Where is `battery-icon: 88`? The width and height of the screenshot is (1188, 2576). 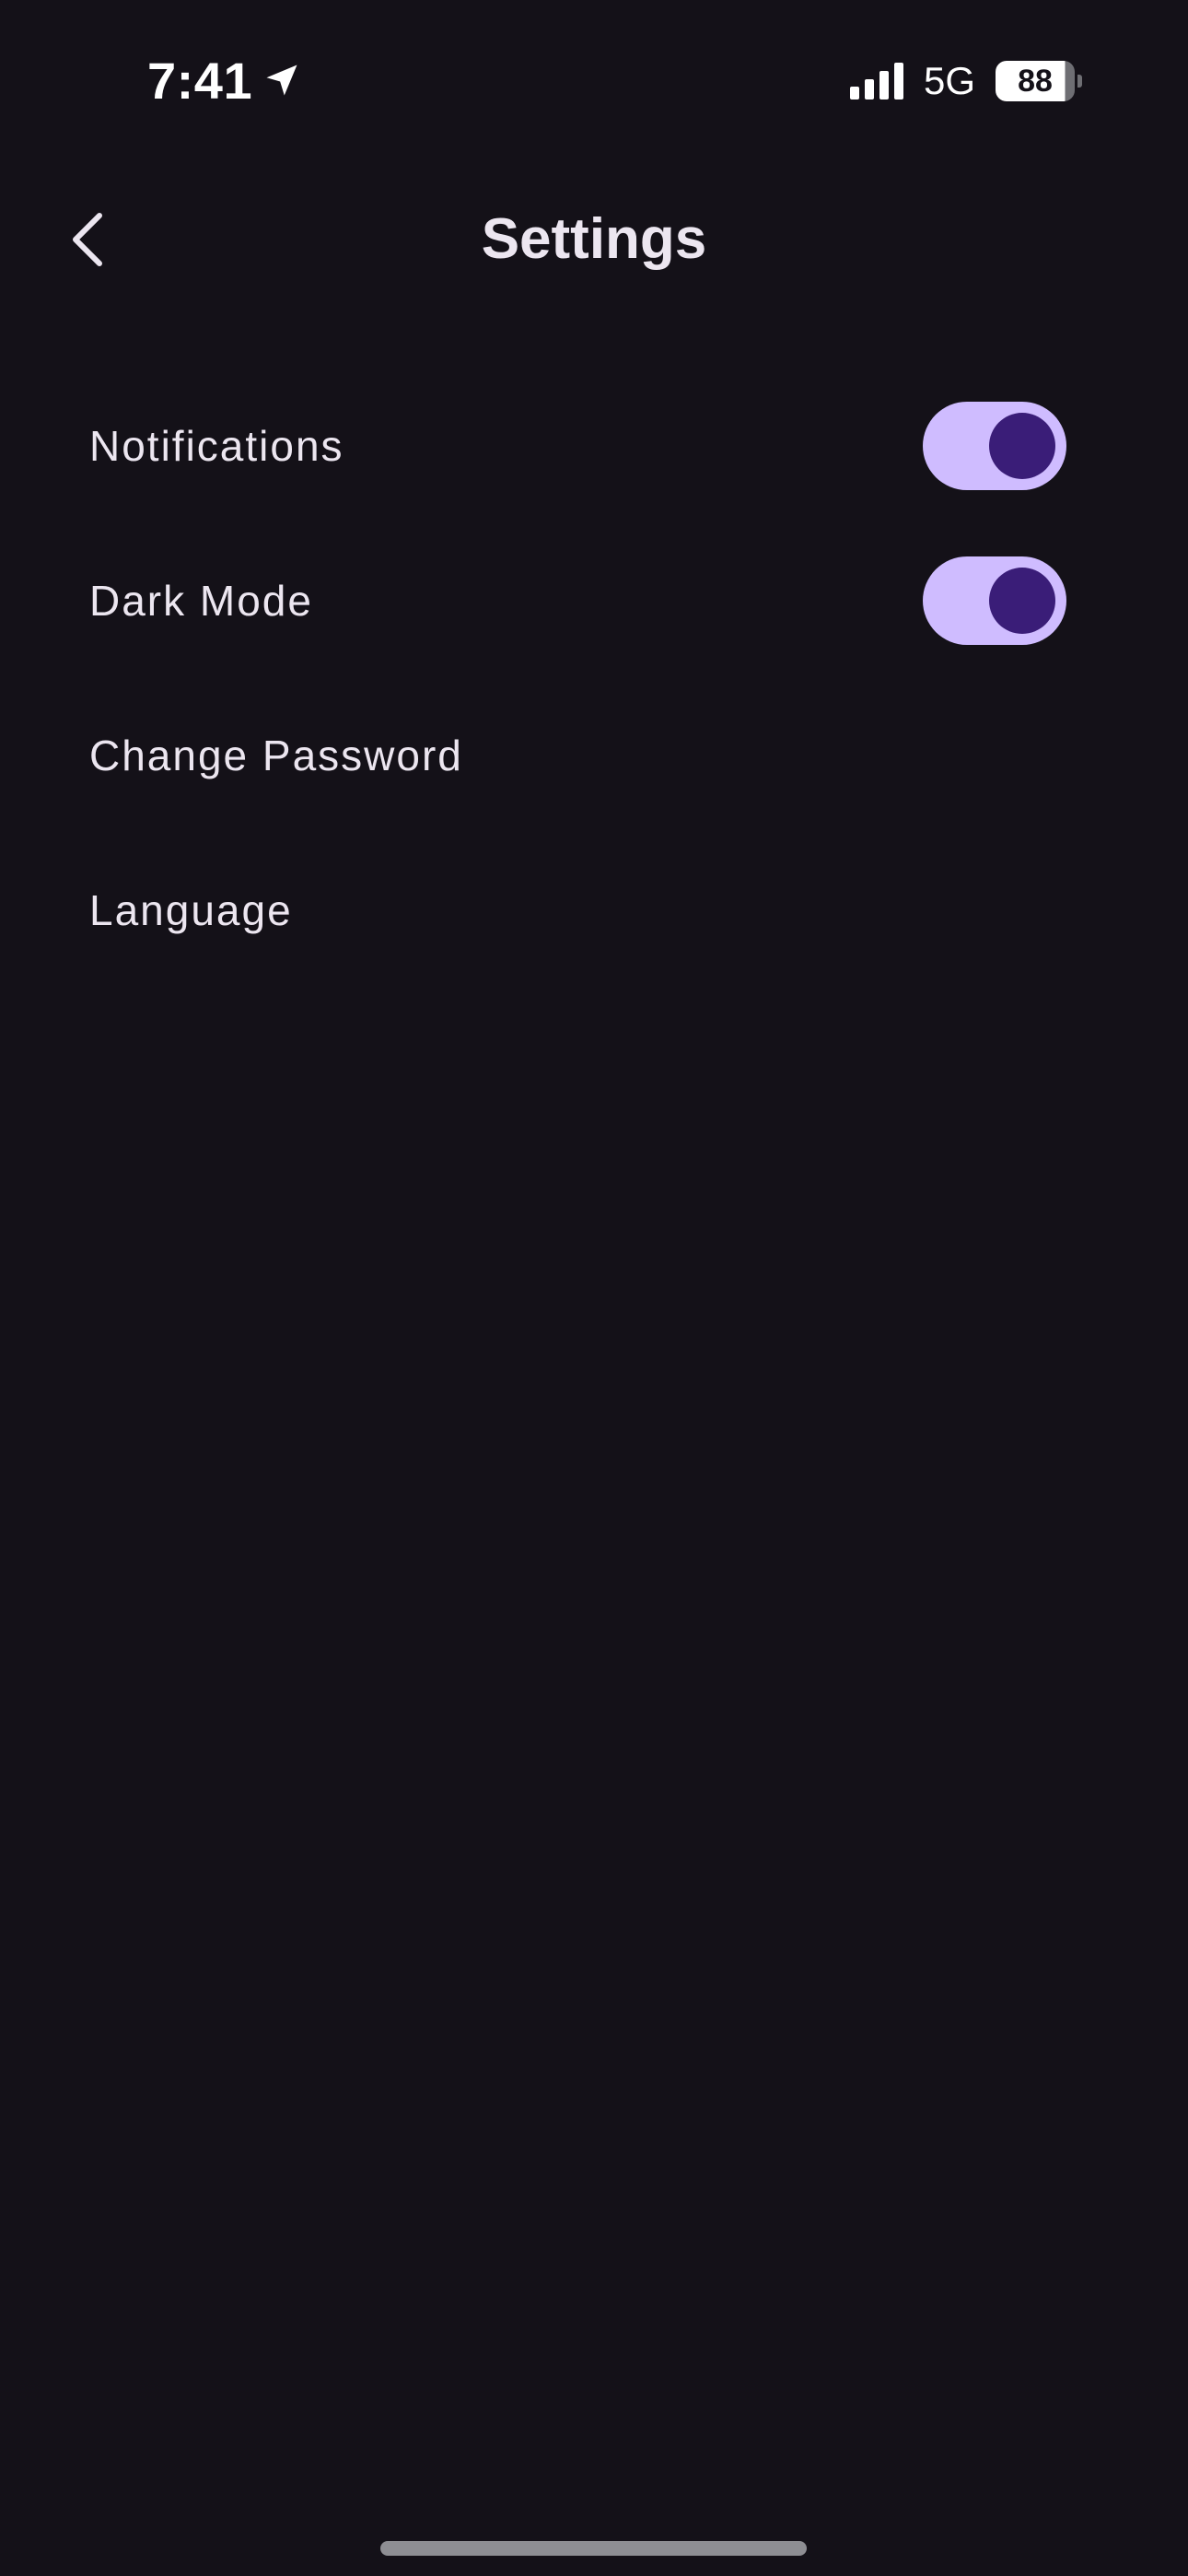
battery-icon: 88 is located at coordinates (1039, 81).